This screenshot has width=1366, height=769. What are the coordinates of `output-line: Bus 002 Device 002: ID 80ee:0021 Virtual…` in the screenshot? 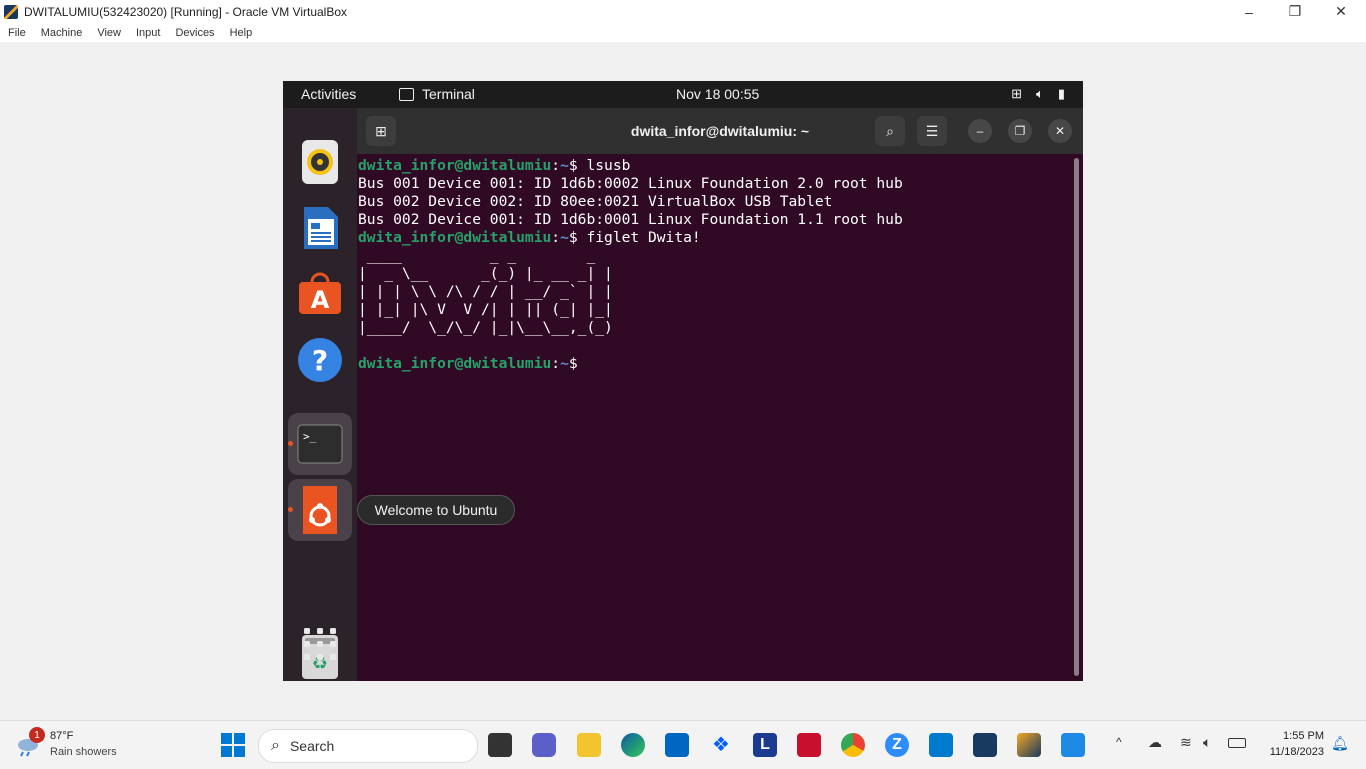 It's located at (595, 201).